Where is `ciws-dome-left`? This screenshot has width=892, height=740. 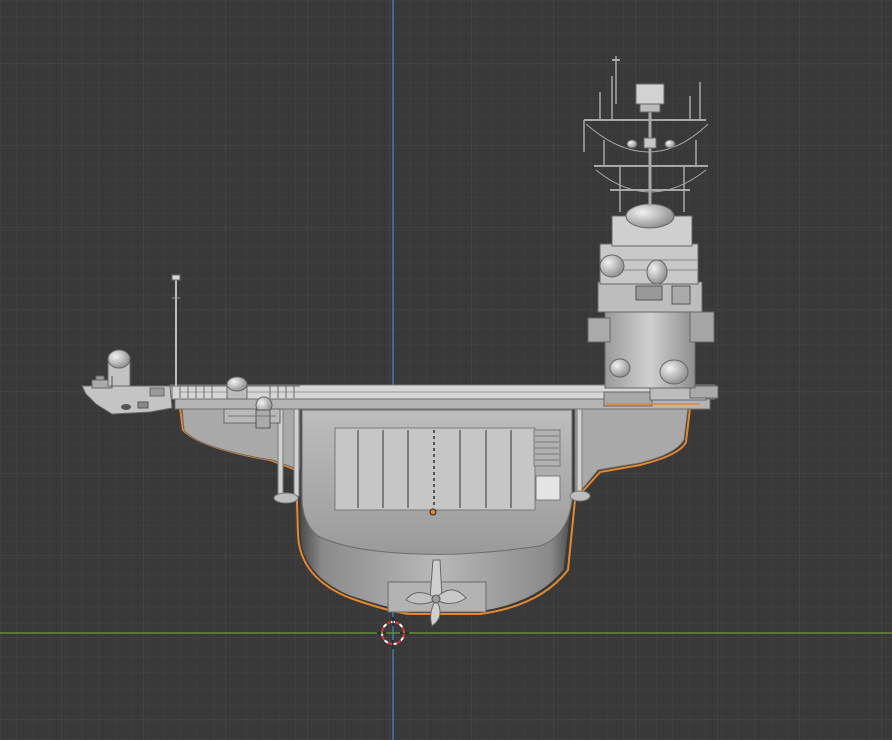
ciws-dome-left is located at coordinates (119, 368).